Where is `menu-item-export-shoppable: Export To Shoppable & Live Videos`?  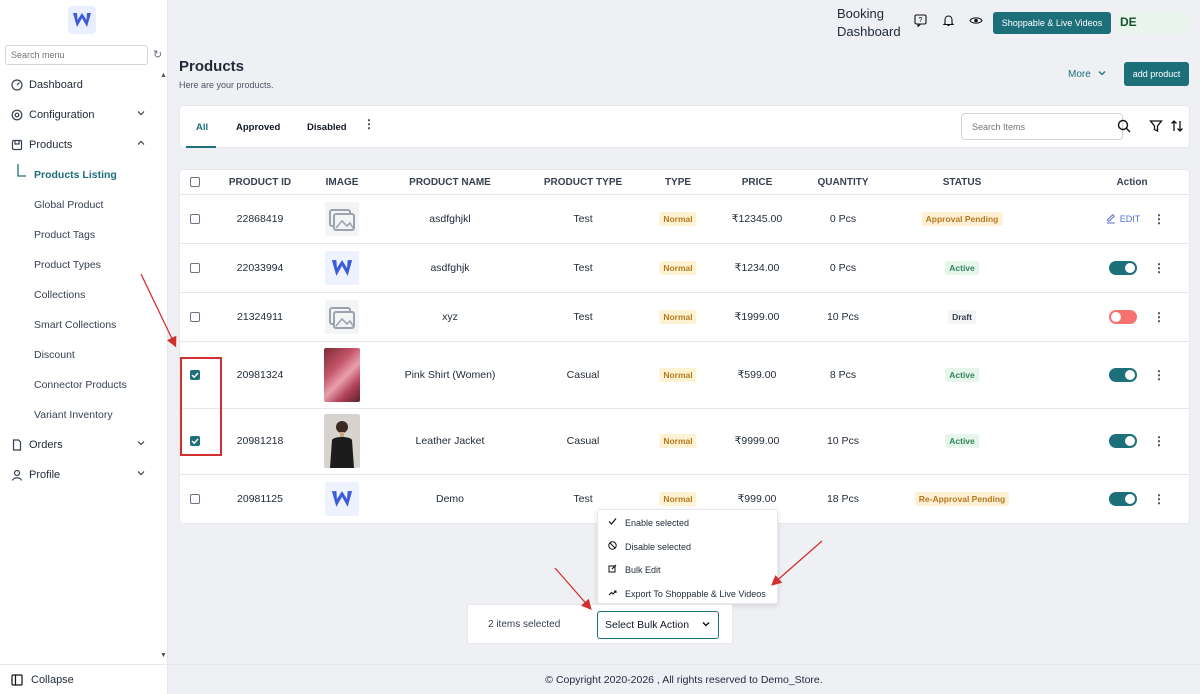 menu-item-export-shoppable: Export To Shoppable & Live Videos is located at coordinates (687, 593).